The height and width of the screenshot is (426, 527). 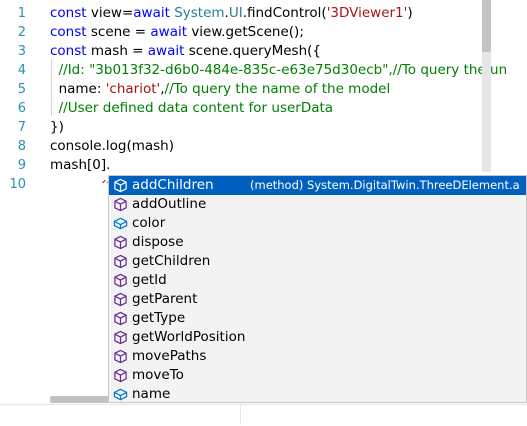 What do you see at coordinates (21, 89) in the screenshot?
I see `line-number: 5` at bounding box center [21, 89].